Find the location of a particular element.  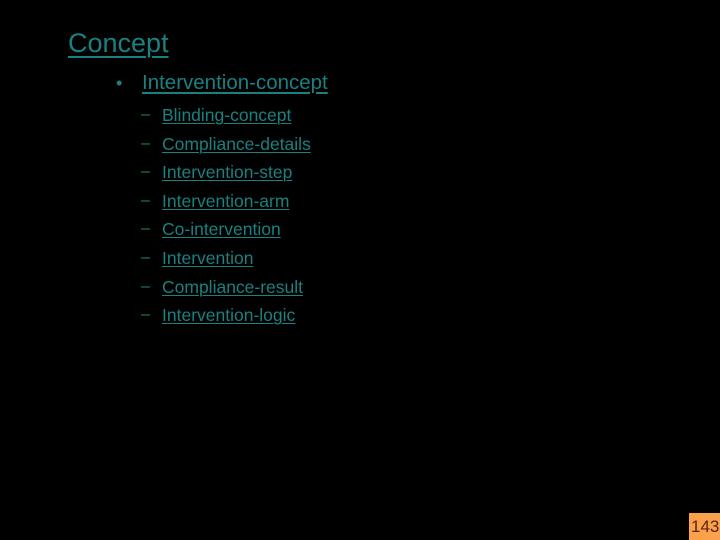

list-item-label: Intervention-logic is located at coordinates (229, 315).